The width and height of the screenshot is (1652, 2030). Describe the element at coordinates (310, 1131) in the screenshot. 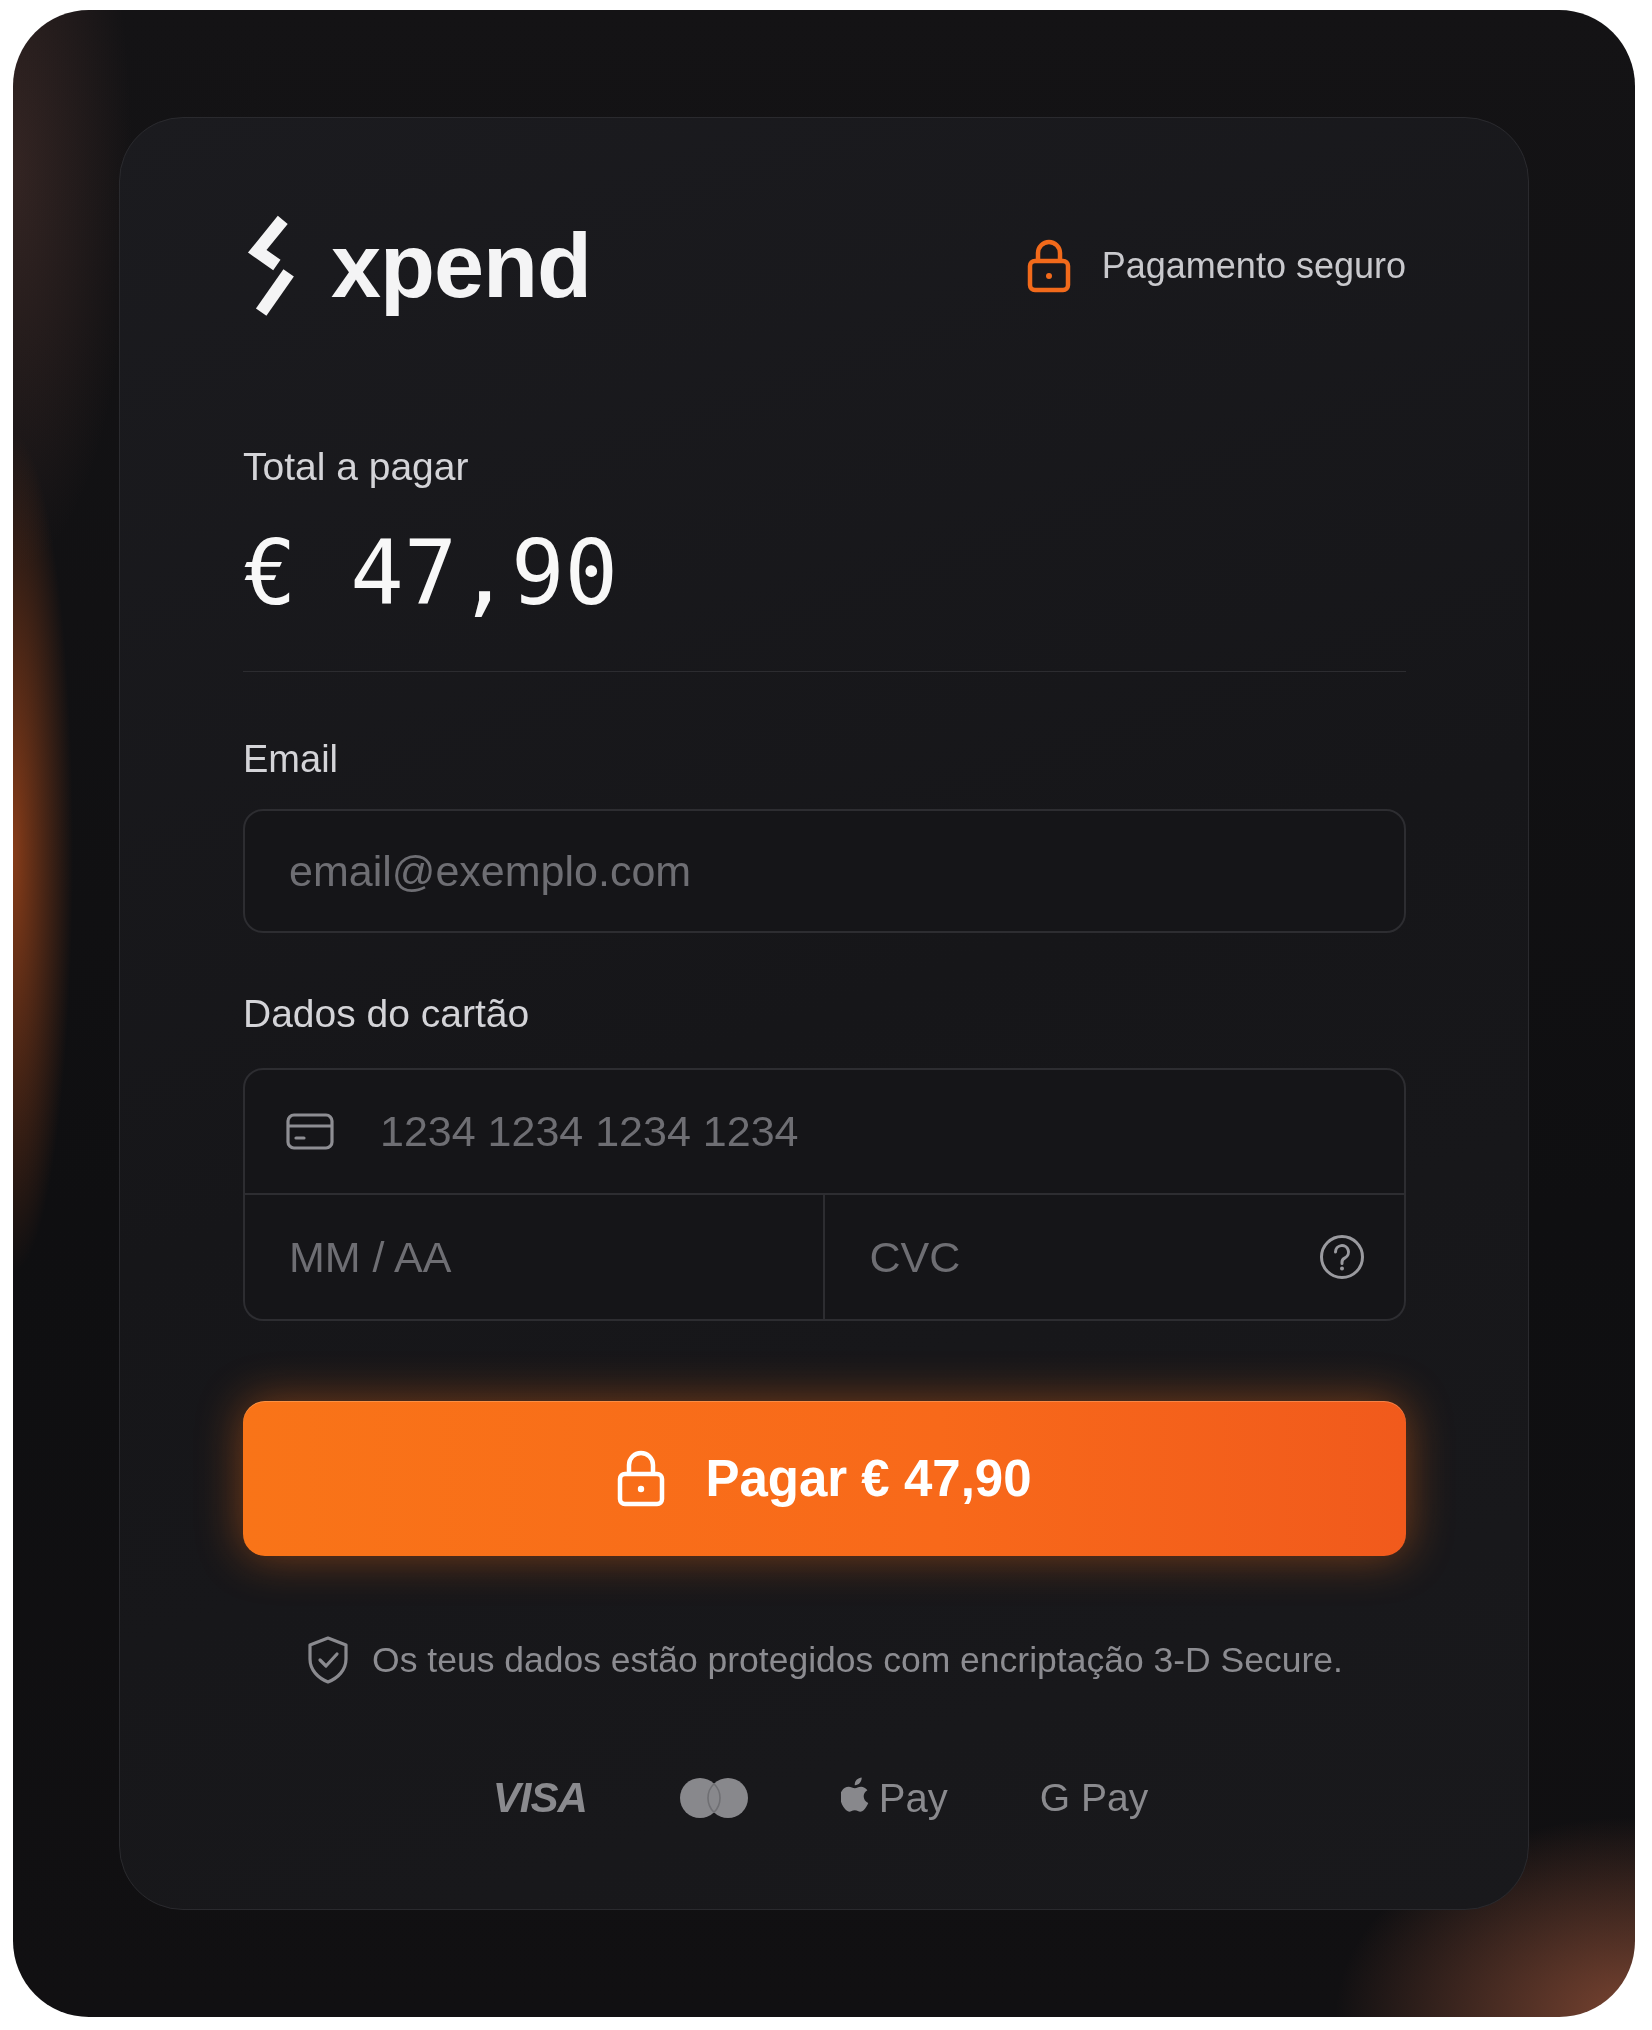

I see `credit-card-icon` at that location.